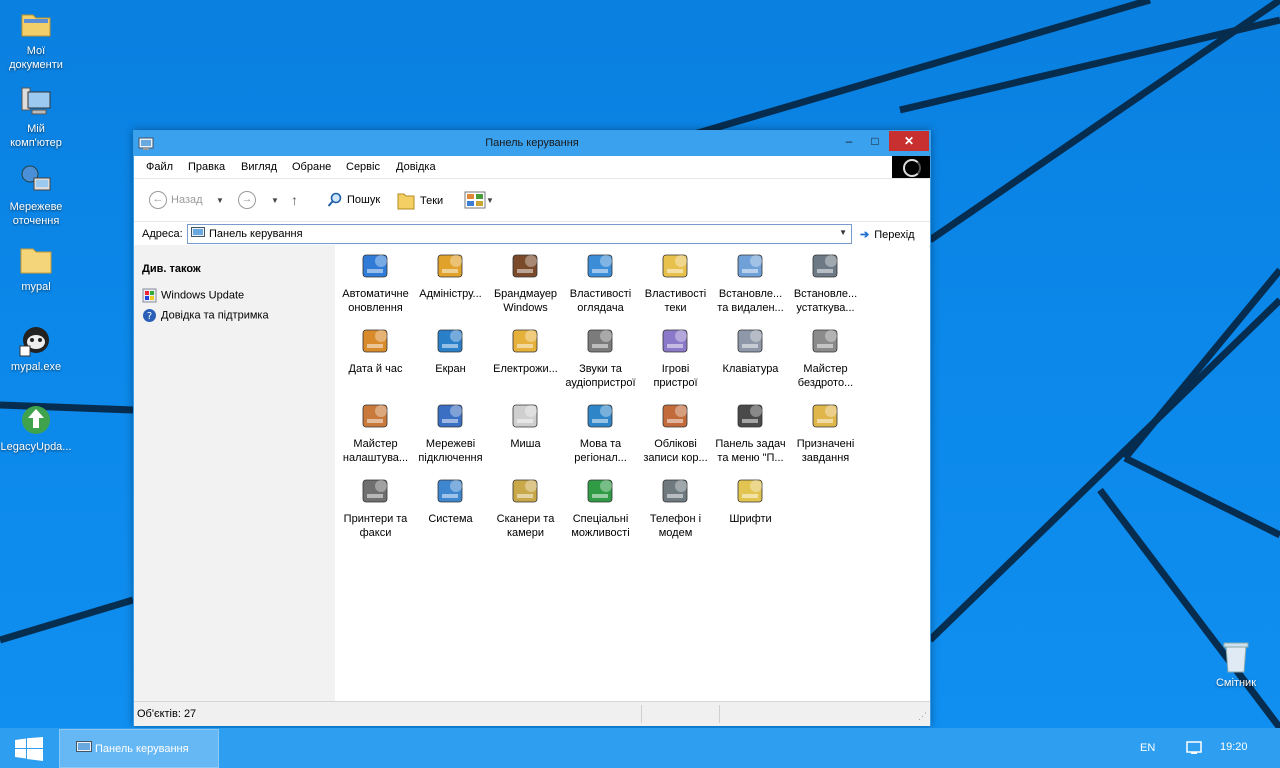 The height and width of the screenshot is (768, 1280). What do you see at coordinates (139, 748) in the screenshot?
I see `taskbar-button-control-panel: Панель керування` at bounding box center [139, 748].